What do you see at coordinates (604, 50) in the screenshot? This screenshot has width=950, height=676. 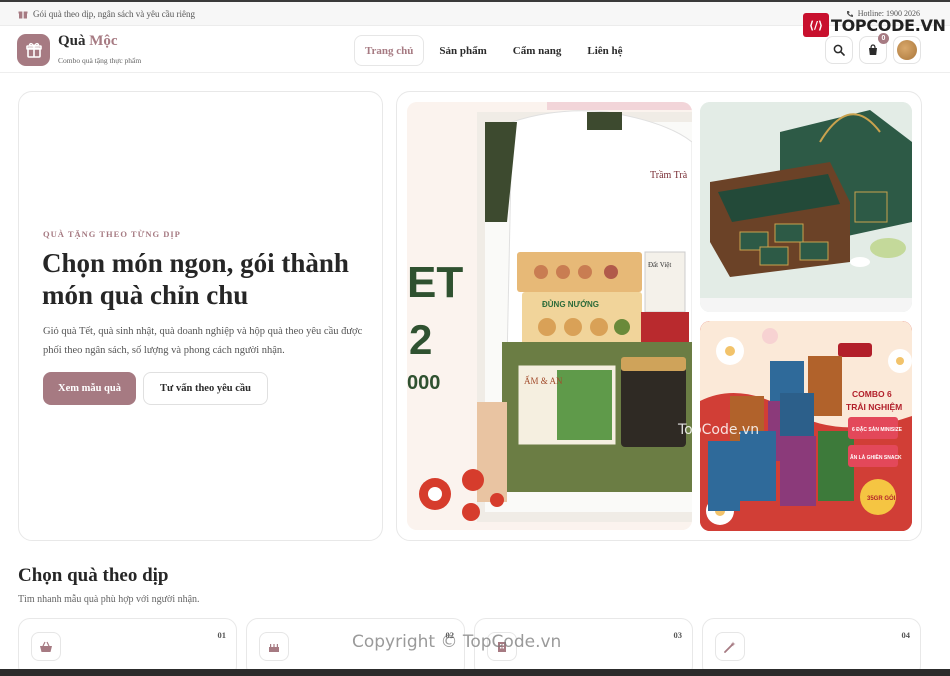 I see `nav-item-contact: Liên hệ` at bounding box center [604, 50].